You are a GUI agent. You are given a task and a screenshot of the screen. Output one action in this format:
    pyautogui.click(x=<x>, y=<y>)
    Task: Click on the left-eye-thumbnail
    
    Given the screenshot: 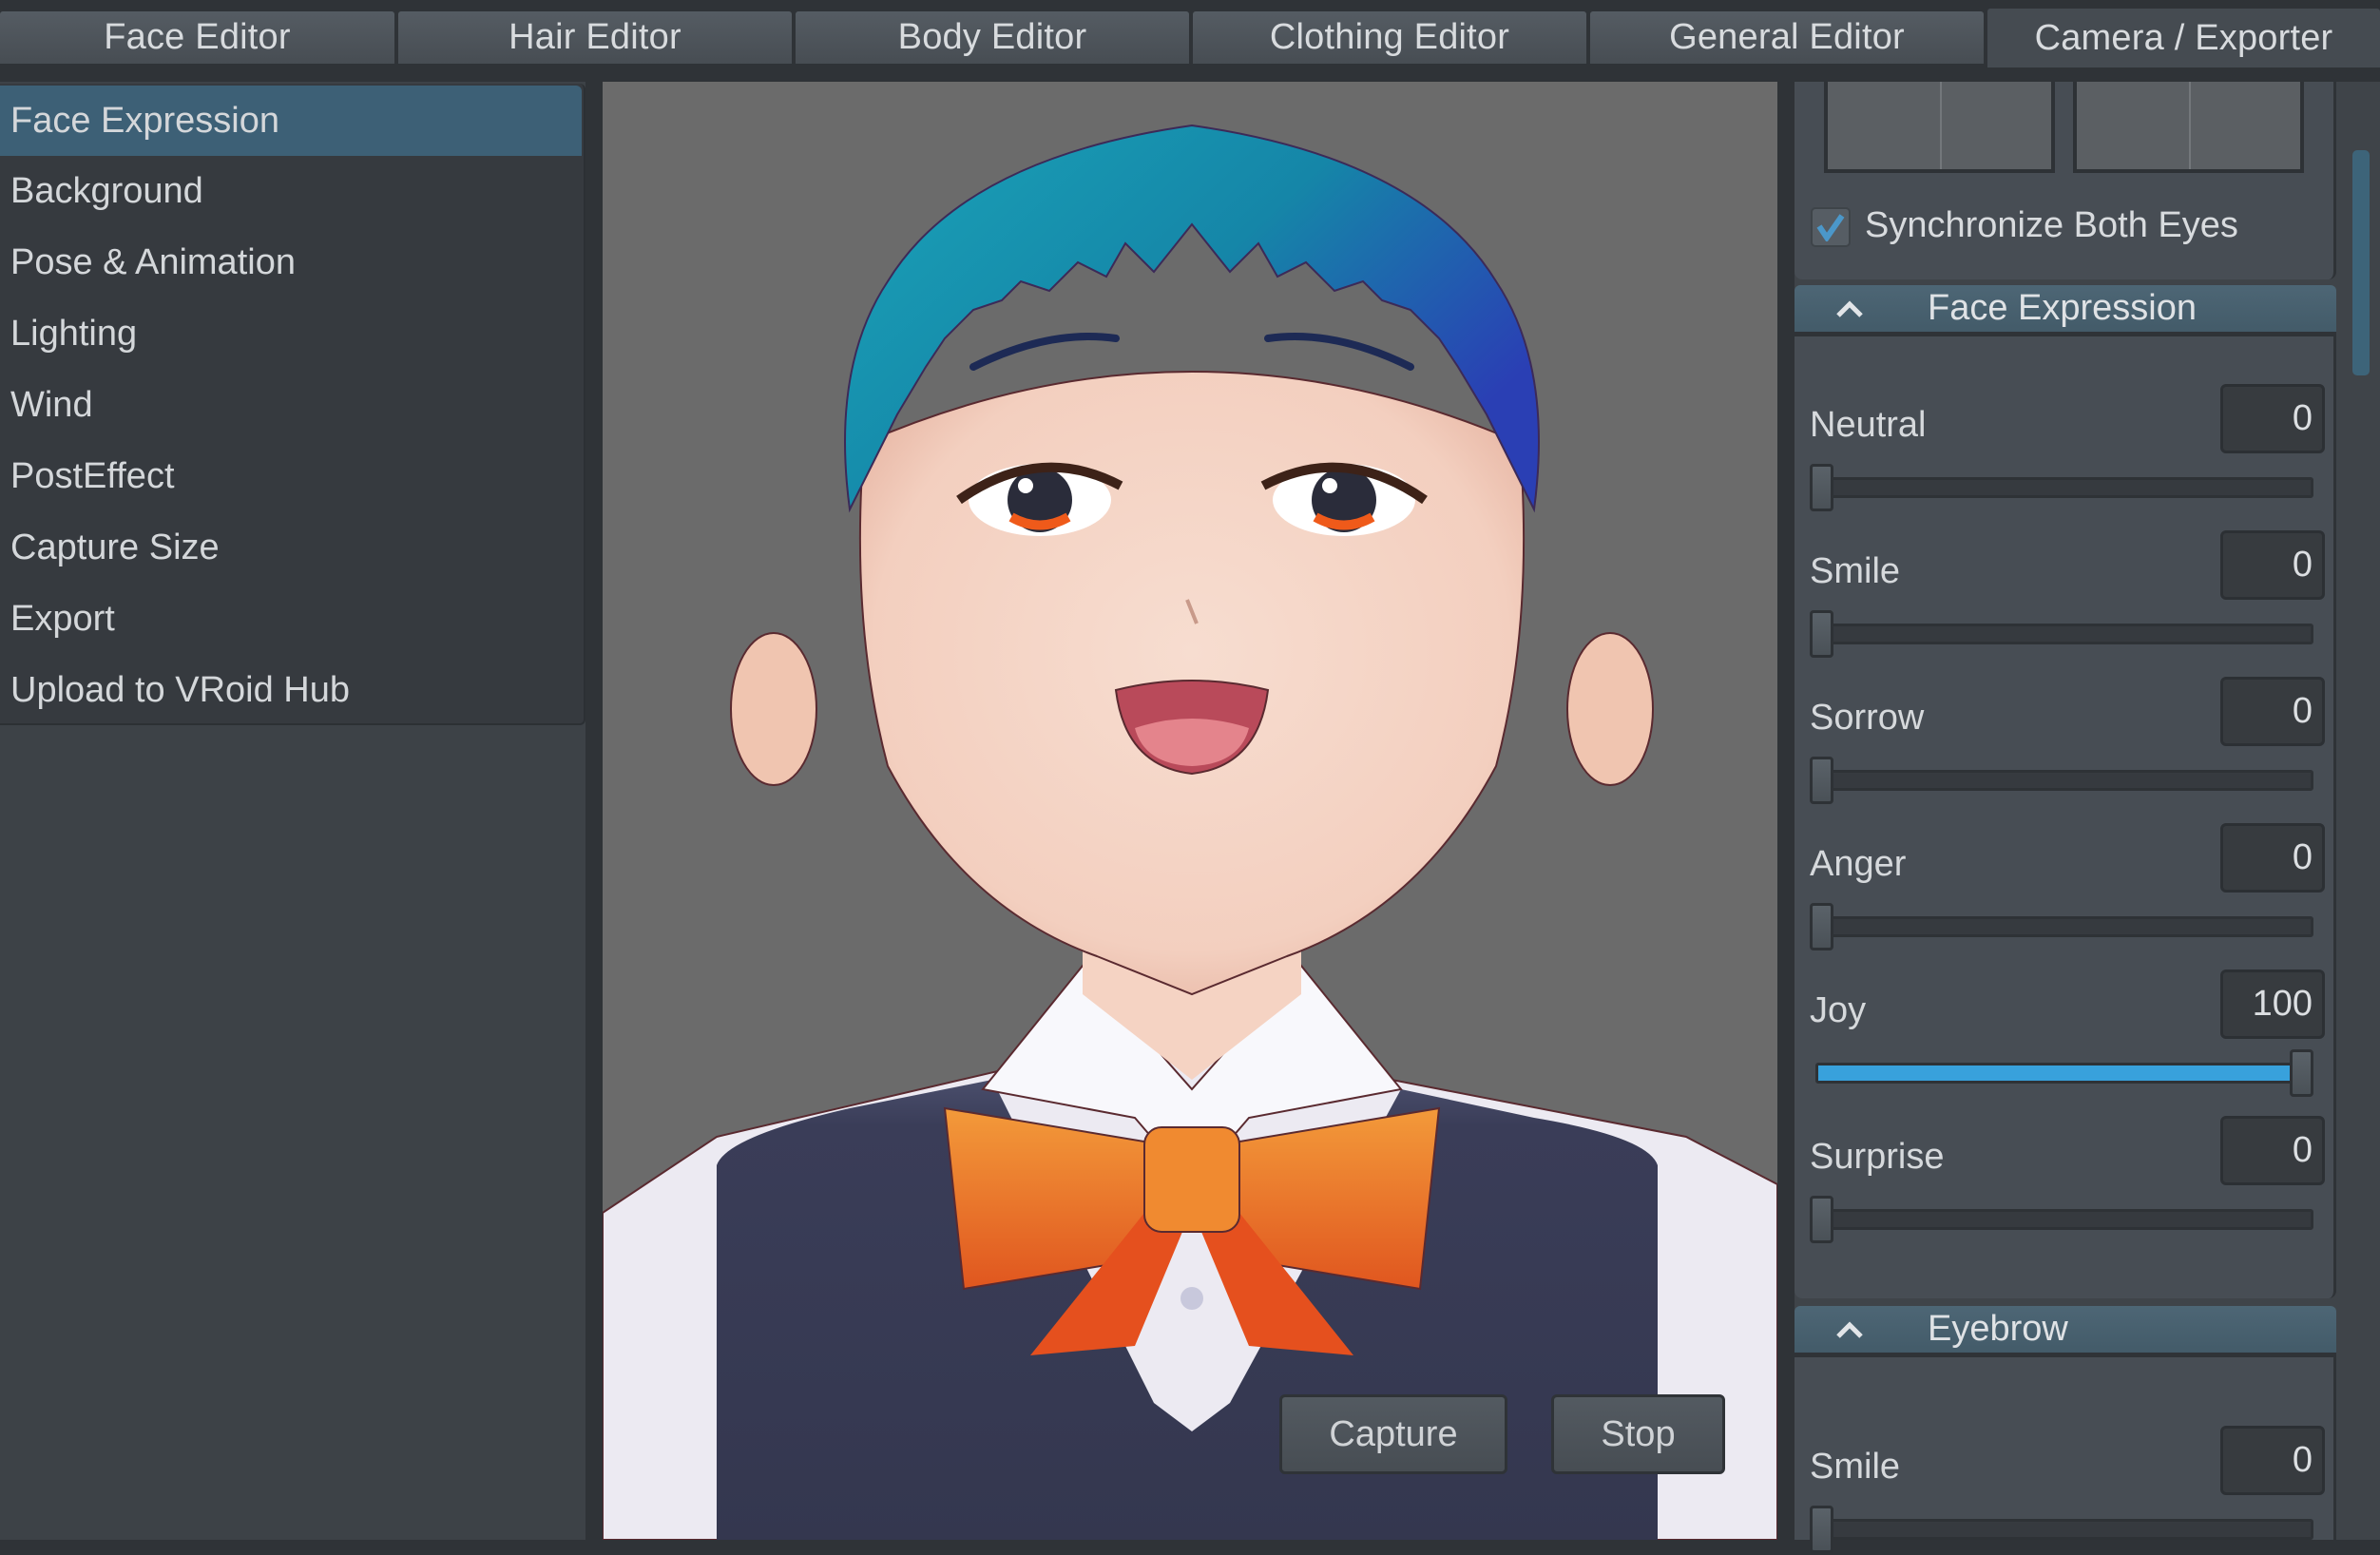 What is the action you would take?
    pyautogui.click(x=1939, y=128)
    